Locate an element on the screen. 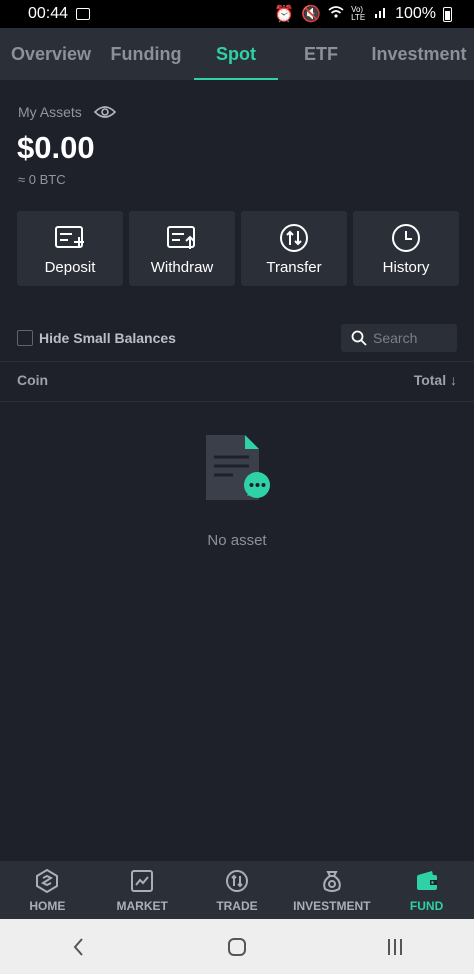  nav-market-label: MARKET is located at coordinates (142, 906).